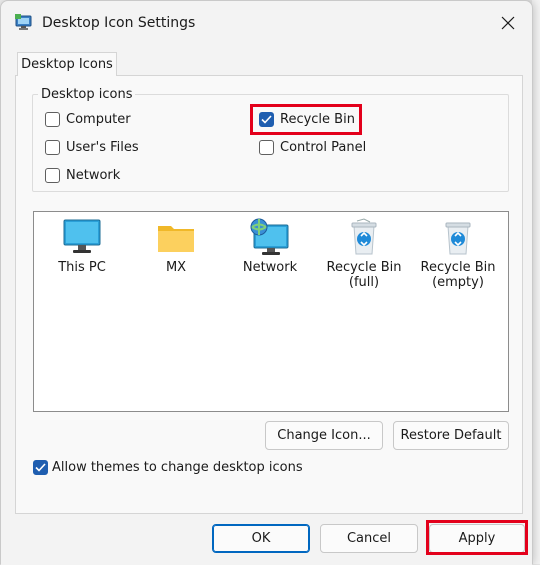 The height and width of the screenshot is (565, 540). Describe the element at coordinates (102, 147) in the screenshot. I see `checkbox-label: User's Files` at that location.